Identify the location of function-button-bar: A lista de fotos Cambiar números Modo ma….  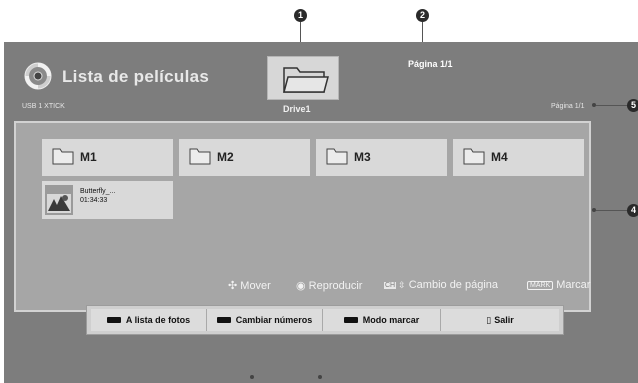
(325, 320).